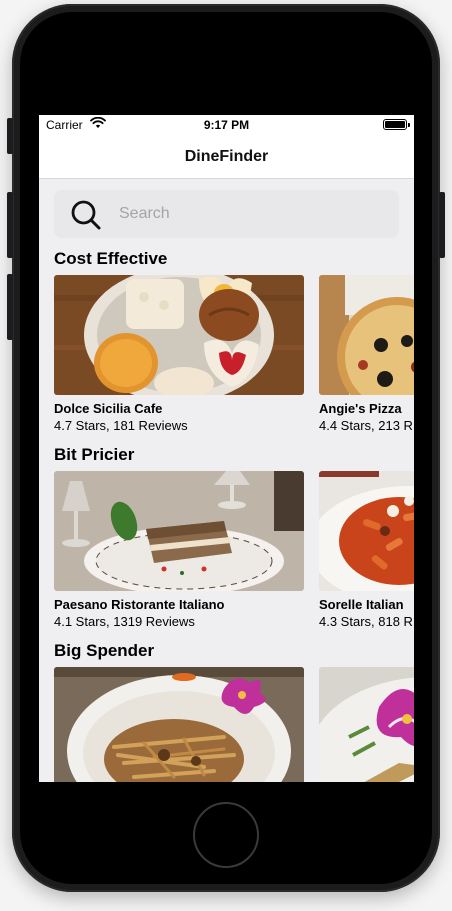 Image resolution: width=452 pixels, height=911 pixels. Describe the element at coordinates (108, 408) in the screenshot. I see `restaurant-name: Dolce Sicilia Cafe` at that location.